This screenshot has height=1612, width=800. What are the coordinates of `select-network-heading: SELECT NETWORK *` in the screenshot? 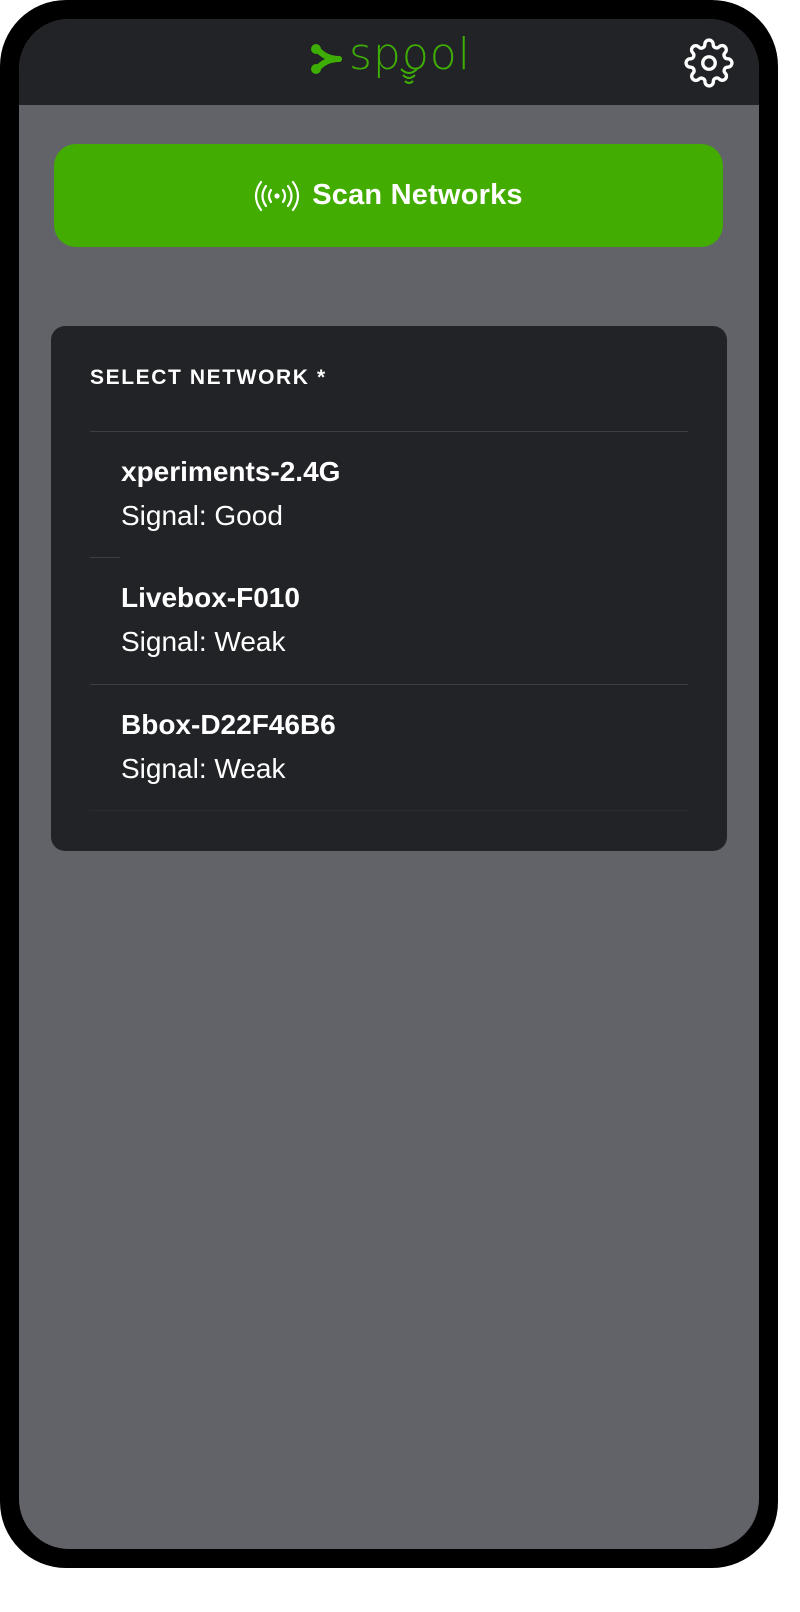 It's located at (208, 377).